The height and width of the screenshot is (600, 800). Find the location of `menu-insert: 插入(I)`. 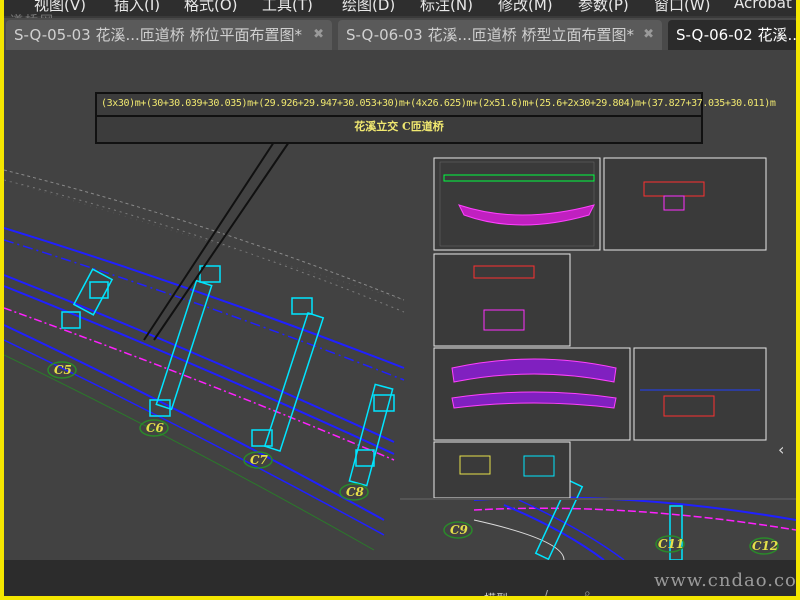

menu-insert: 插入(I) is located at coordinates (137, 7).